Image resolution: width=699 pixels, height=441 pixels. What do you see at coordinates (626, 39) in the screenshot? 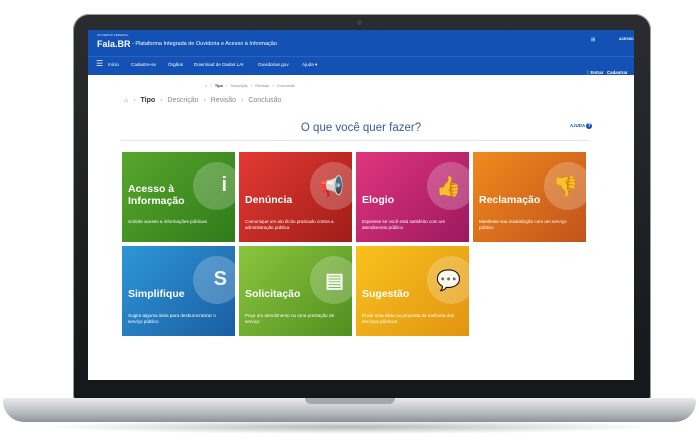
I see `access-link: ACESSO` at bounding box center [626, 39].